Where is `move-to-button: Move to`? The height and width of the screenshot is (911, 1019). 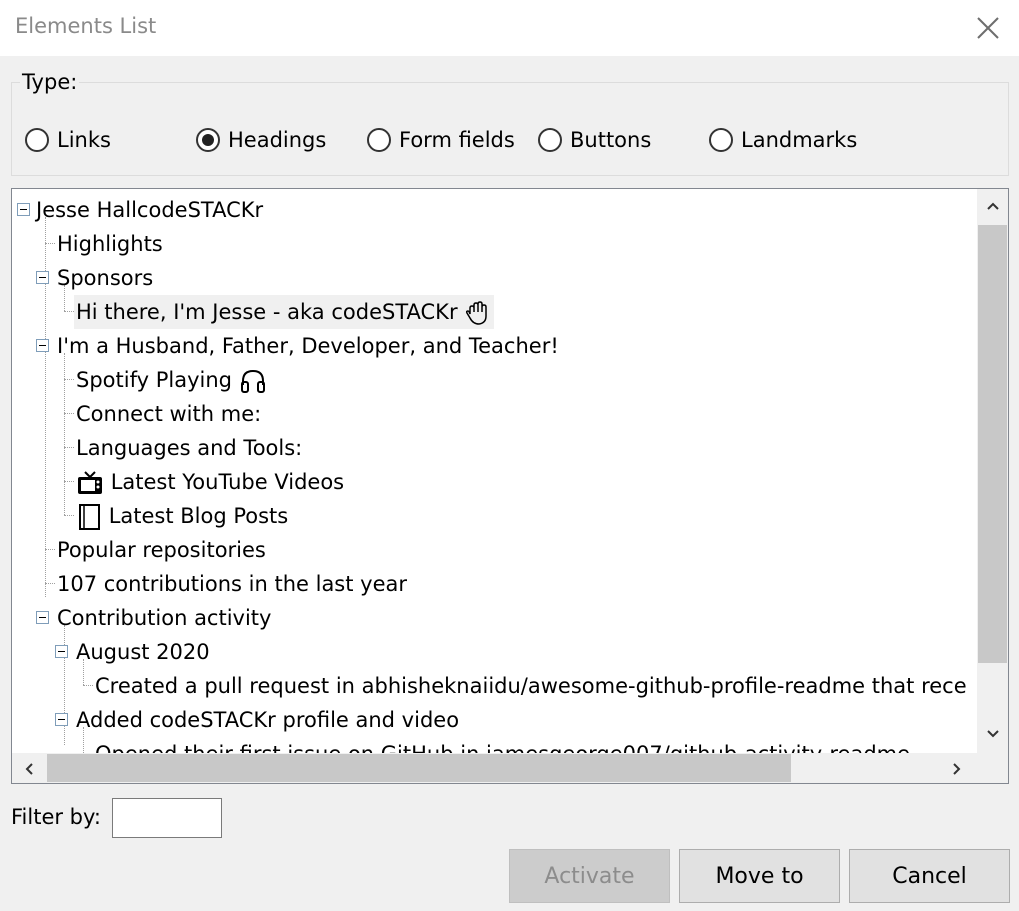 move-to-button: Move to is located at coordinates (759, 876).